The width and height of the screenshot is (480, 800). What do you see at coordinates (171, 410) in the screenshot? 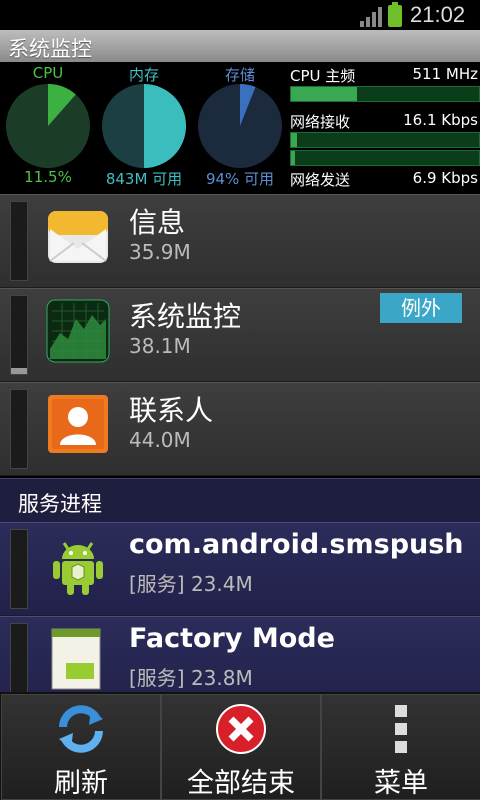
I see `process-name: 联系人` at bounding box center [171, 410].